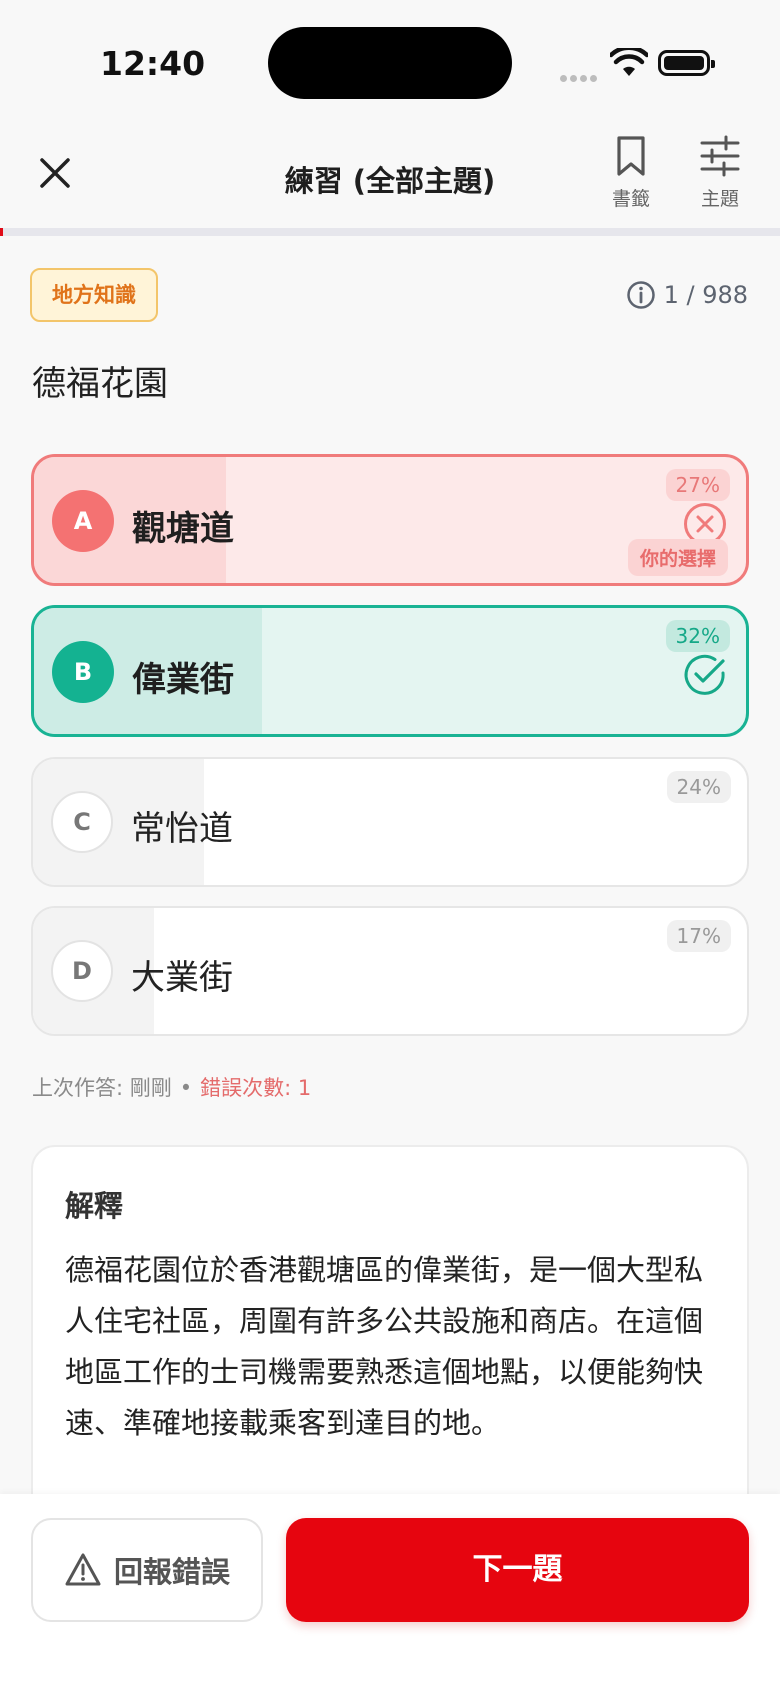 The height and width of the screenshot is (1696, 780). What do you see at coordinates (390, 671) in the screenshot?
I see `option-b: B 偉業街 32%` at bounding box center [390, 671].